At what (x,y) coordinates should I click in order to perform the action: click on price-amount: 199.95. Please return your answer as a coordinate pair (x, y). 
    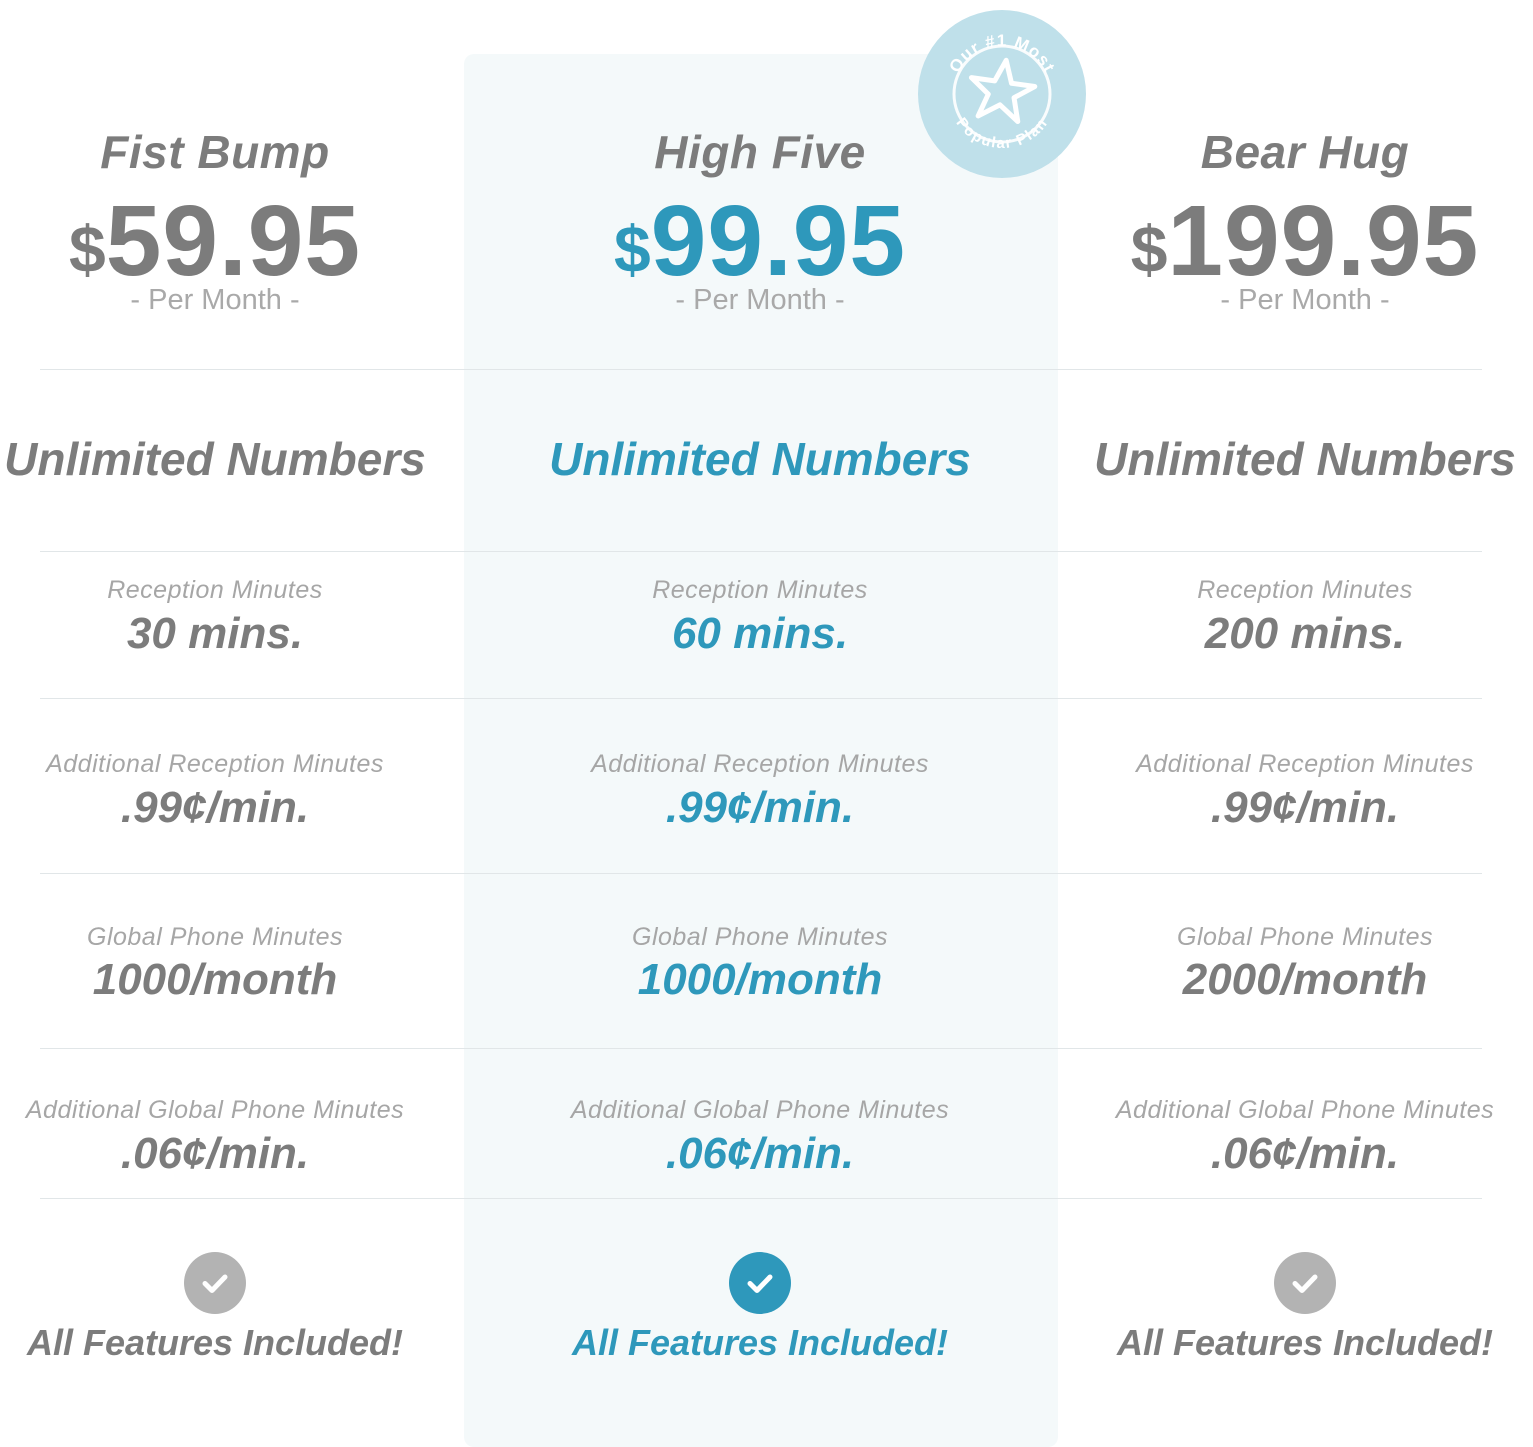
    Looking at the image, I should click on (1323, 241).